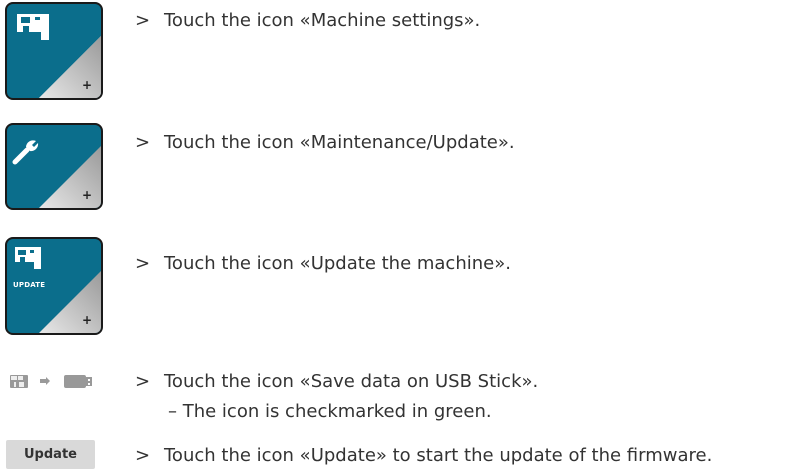 The height and width of the screenshot is (472, 798). I want to click on wrench-icon, so click(25, 152).